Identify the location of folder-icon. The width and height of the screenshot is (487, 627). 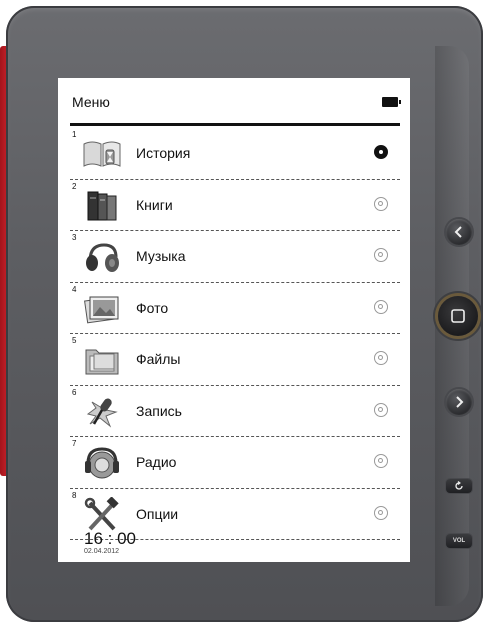
(102, 360).